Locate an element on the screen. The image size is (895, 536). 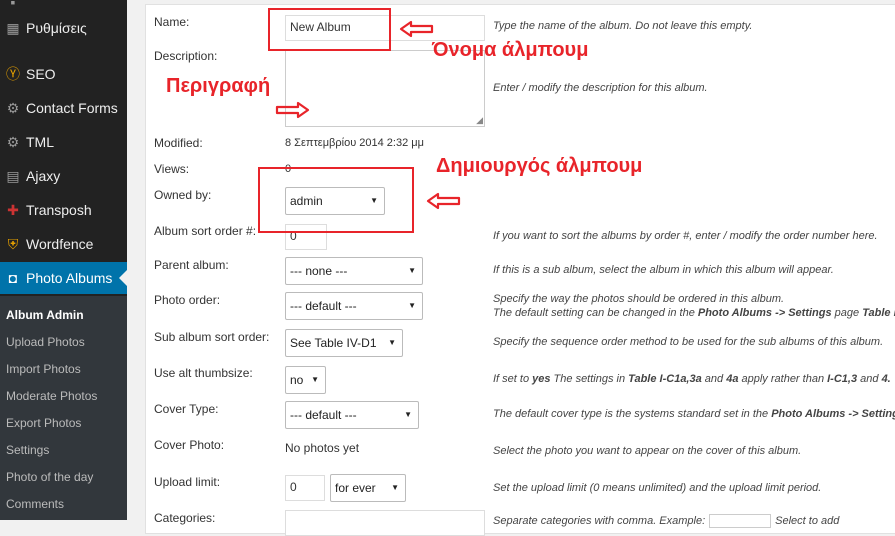
sidebar-item-wordfence: ⛨ Wordfence is located at coordinates (63, 244).